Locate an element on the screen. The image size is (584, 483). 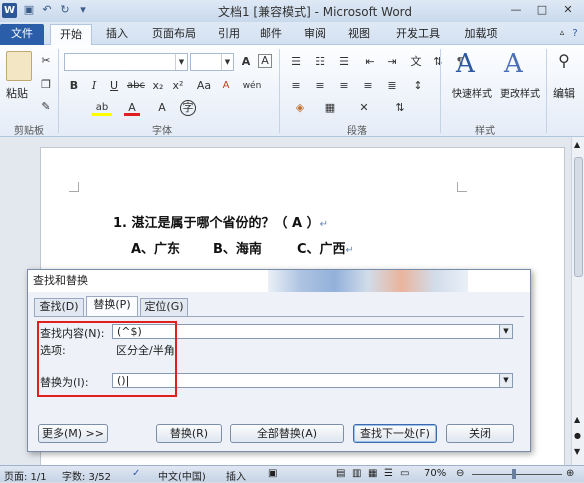
next-page-icon: ▼ is located at coordinates (577, 451).